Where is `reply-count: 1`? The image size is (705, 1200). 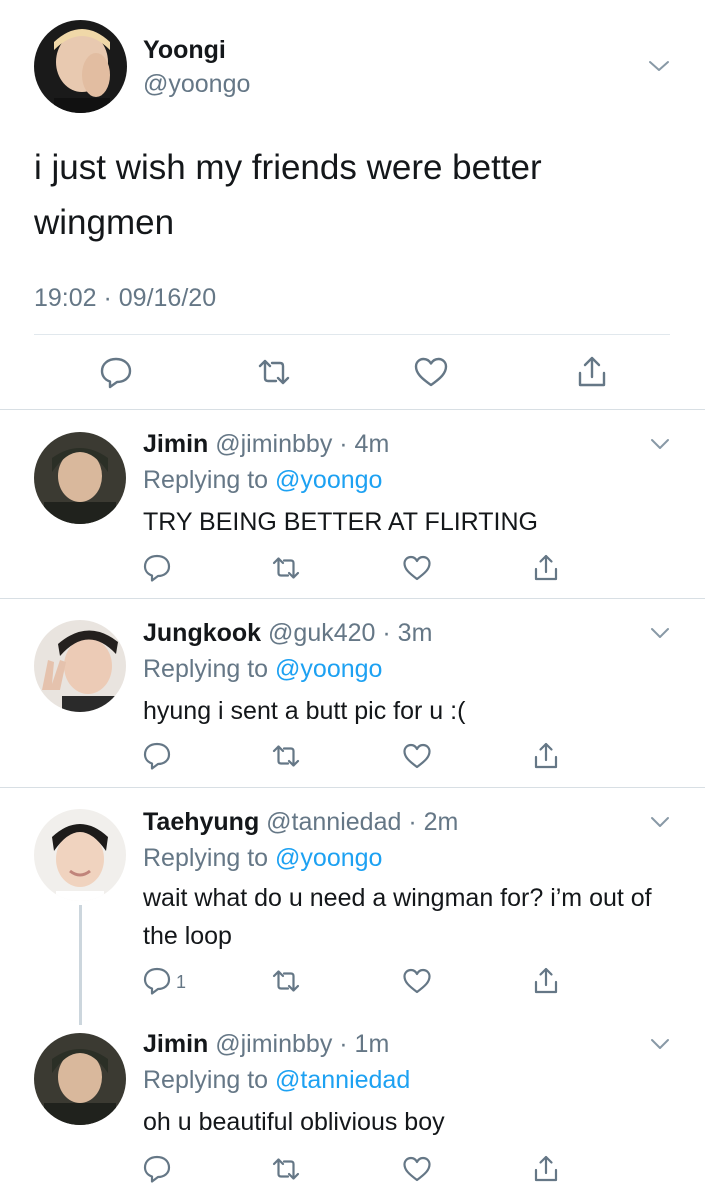
reply-count: 1 is located at coordinates (181, 982).